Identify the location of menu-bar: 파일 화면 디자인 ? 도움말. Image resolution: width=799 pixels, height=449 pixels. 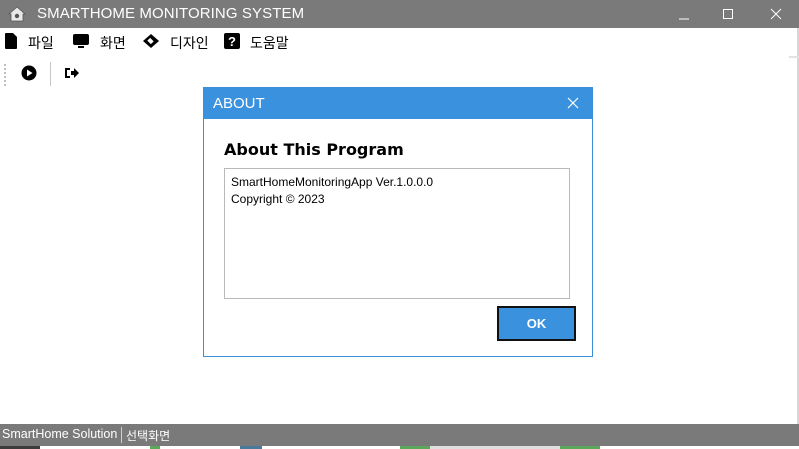
(399, 43).